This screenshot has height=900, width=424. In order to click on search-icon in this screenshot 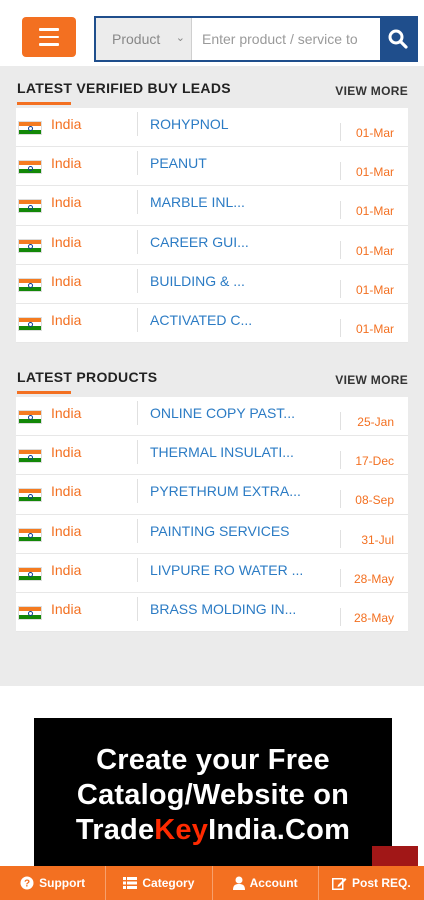, I will do `click(398, 39)`.